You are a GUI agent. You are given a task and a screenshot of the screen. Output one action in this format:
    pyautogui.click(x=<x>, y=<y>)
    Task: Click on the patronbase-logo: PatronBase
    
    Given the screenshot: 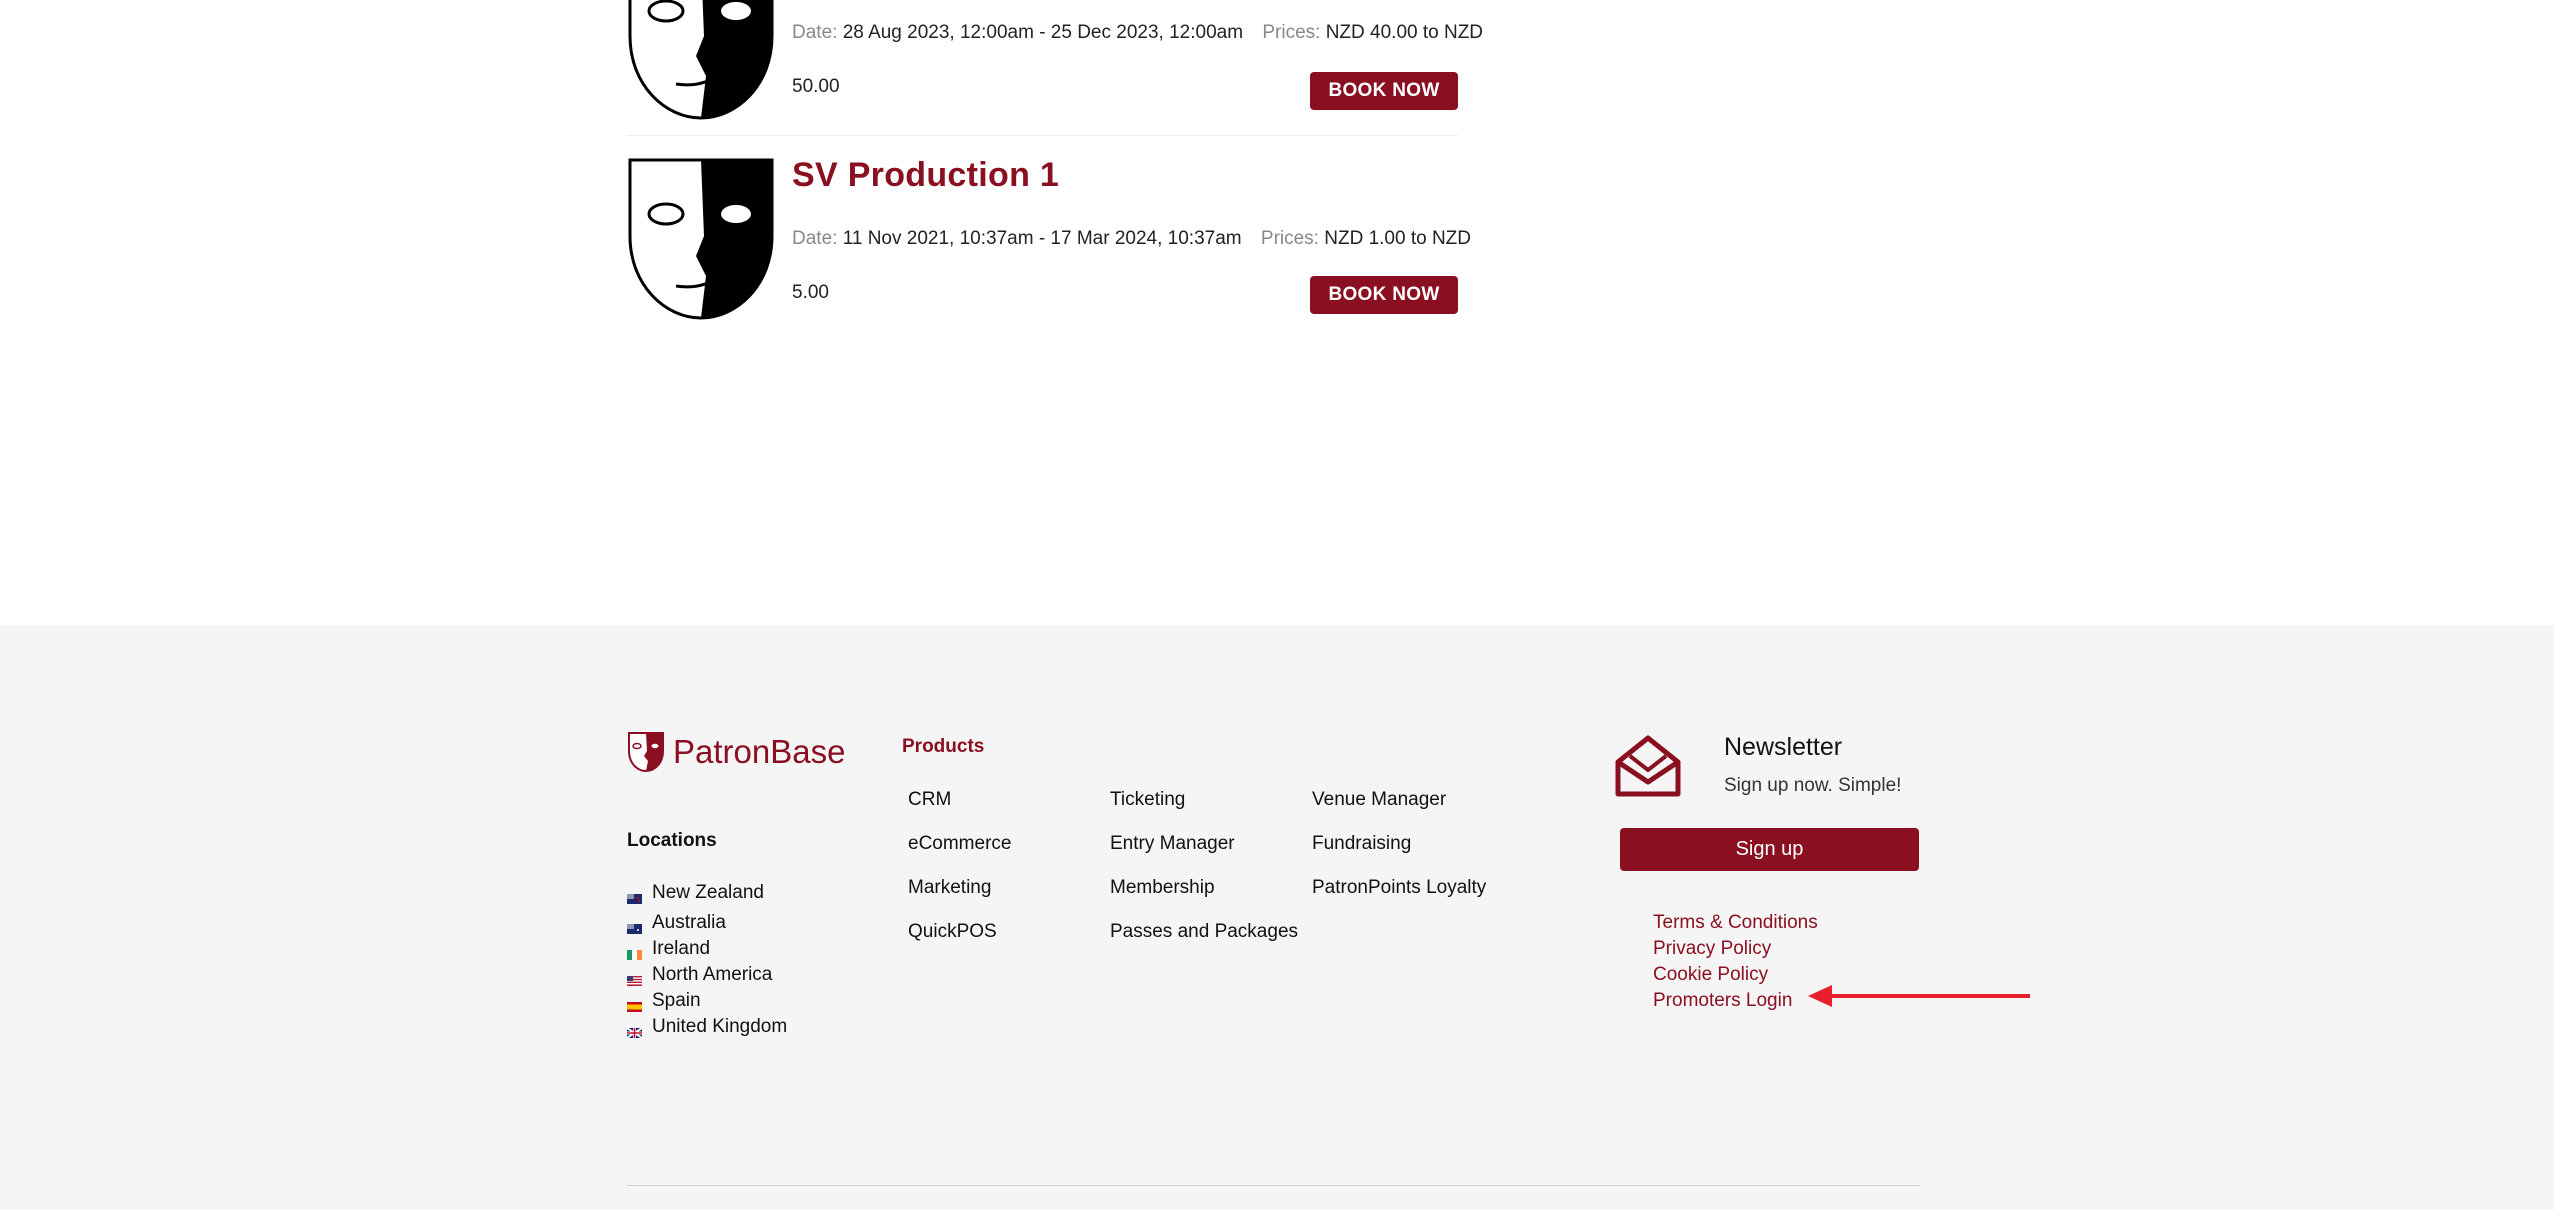 What is the action you would take?
    pyautogui.click(x=736, y=752)
    